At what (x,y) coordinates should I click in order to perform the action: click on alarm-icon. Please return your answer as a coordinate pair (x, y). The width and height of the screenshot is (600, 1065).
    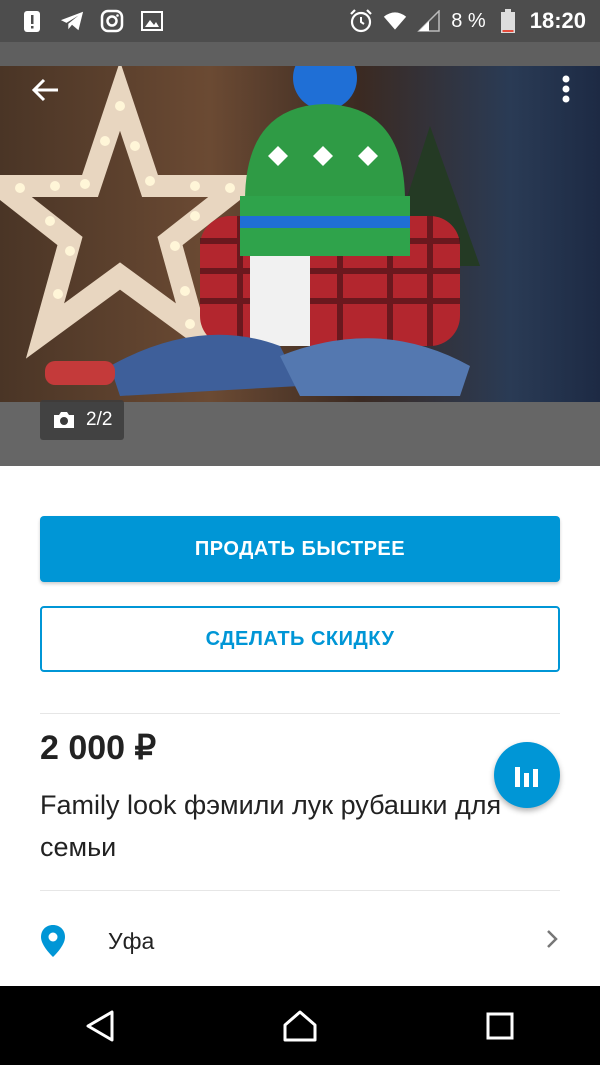
    Looking at the image, I should click on (361, 21).